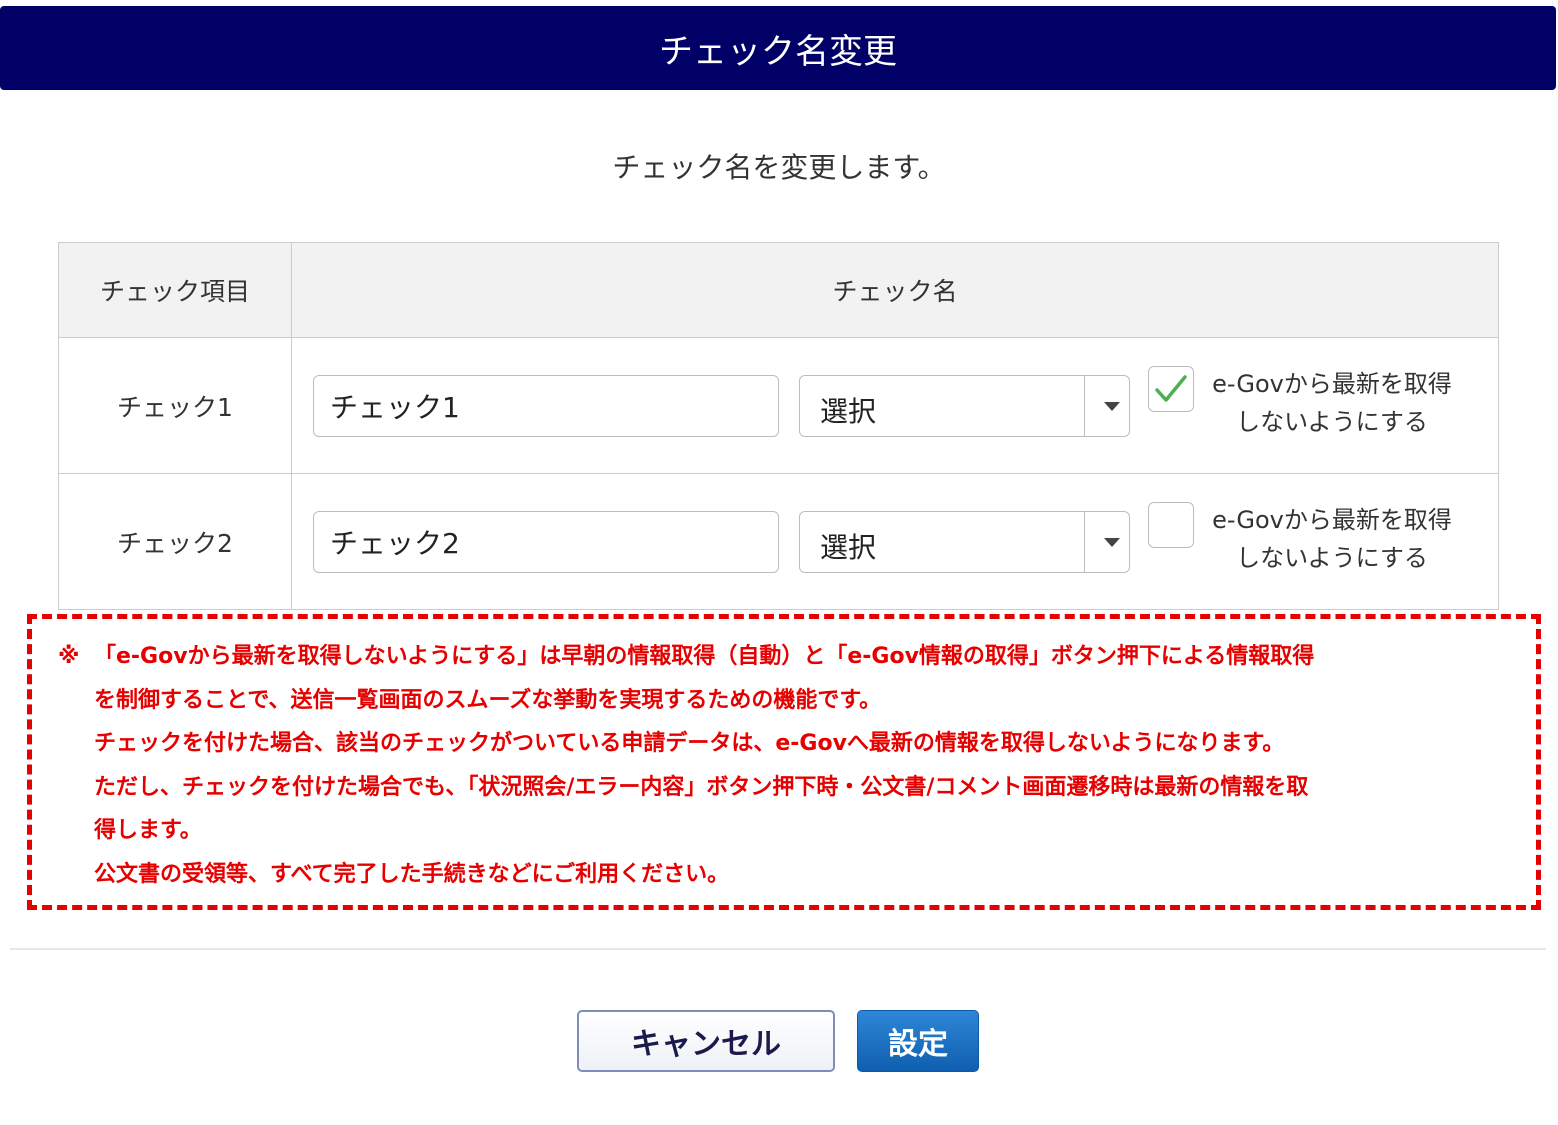 The width and height of the screenshot is (1558, 1125). I want to click on notice-mark: ※, so click(69, 656).